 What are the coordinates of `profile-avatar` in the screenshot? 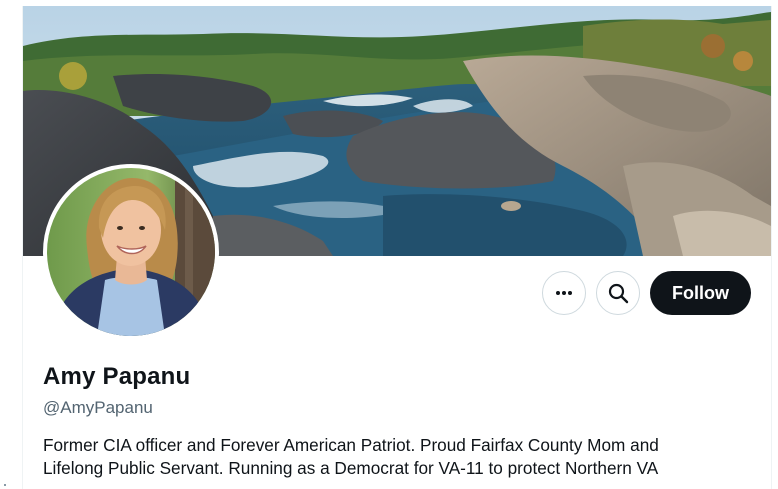 It's located at (131, 252).